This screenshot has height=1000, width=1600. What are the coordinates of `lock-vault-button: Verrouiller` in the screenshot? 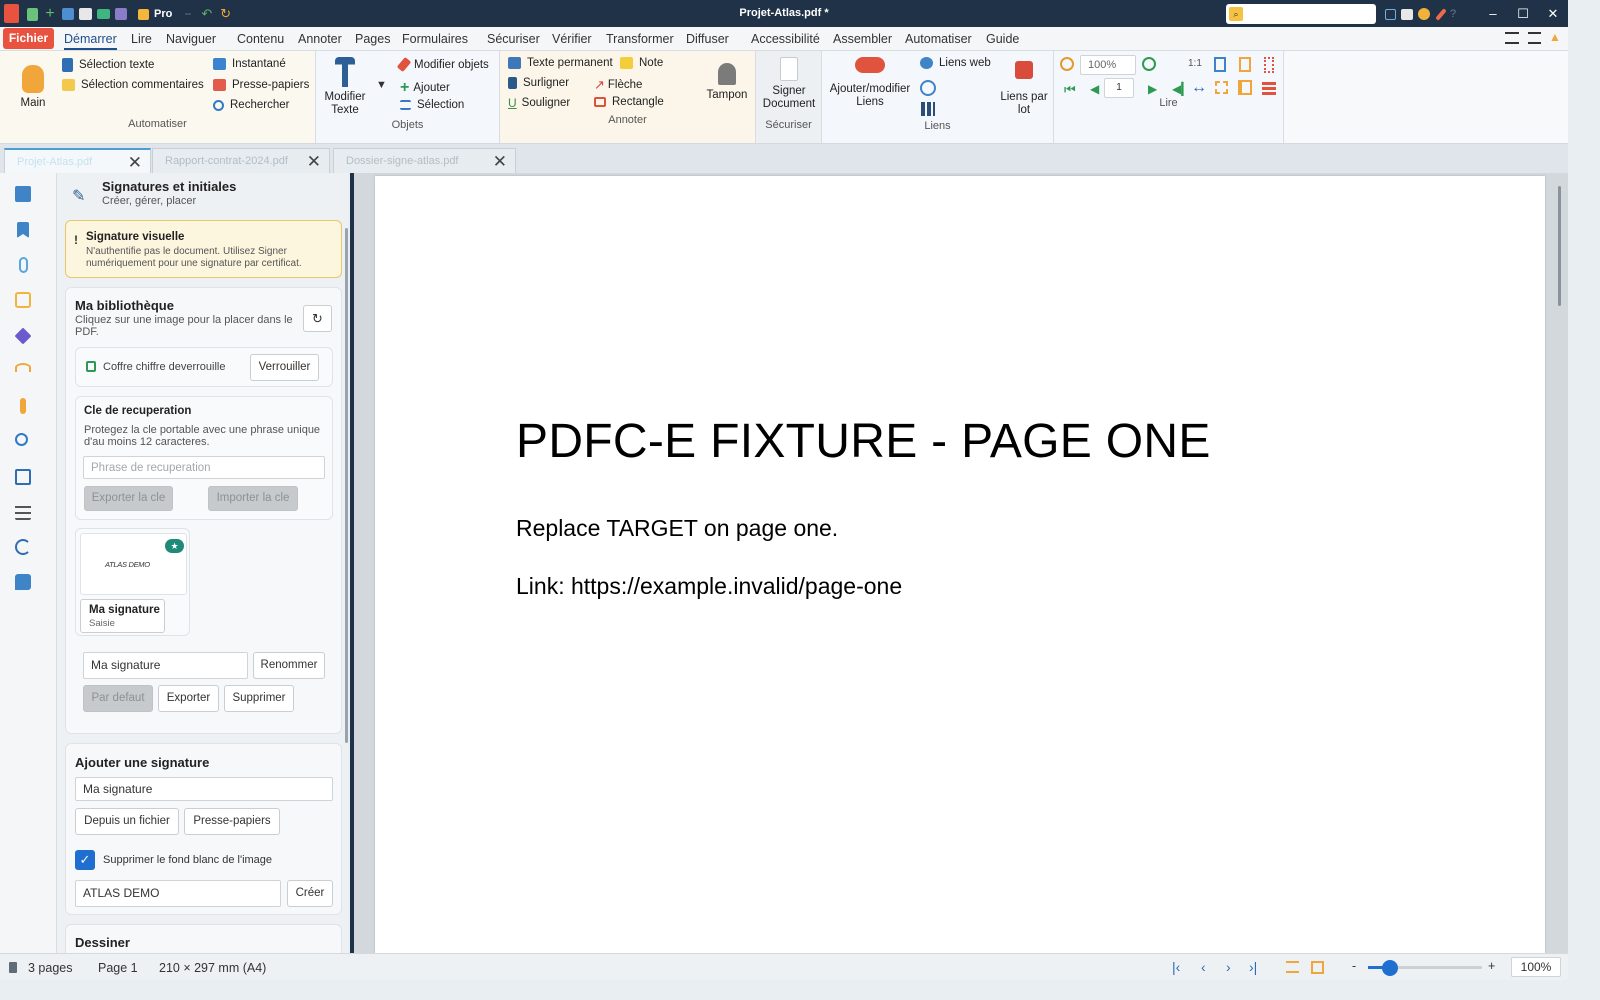 It's located at (284, 367).